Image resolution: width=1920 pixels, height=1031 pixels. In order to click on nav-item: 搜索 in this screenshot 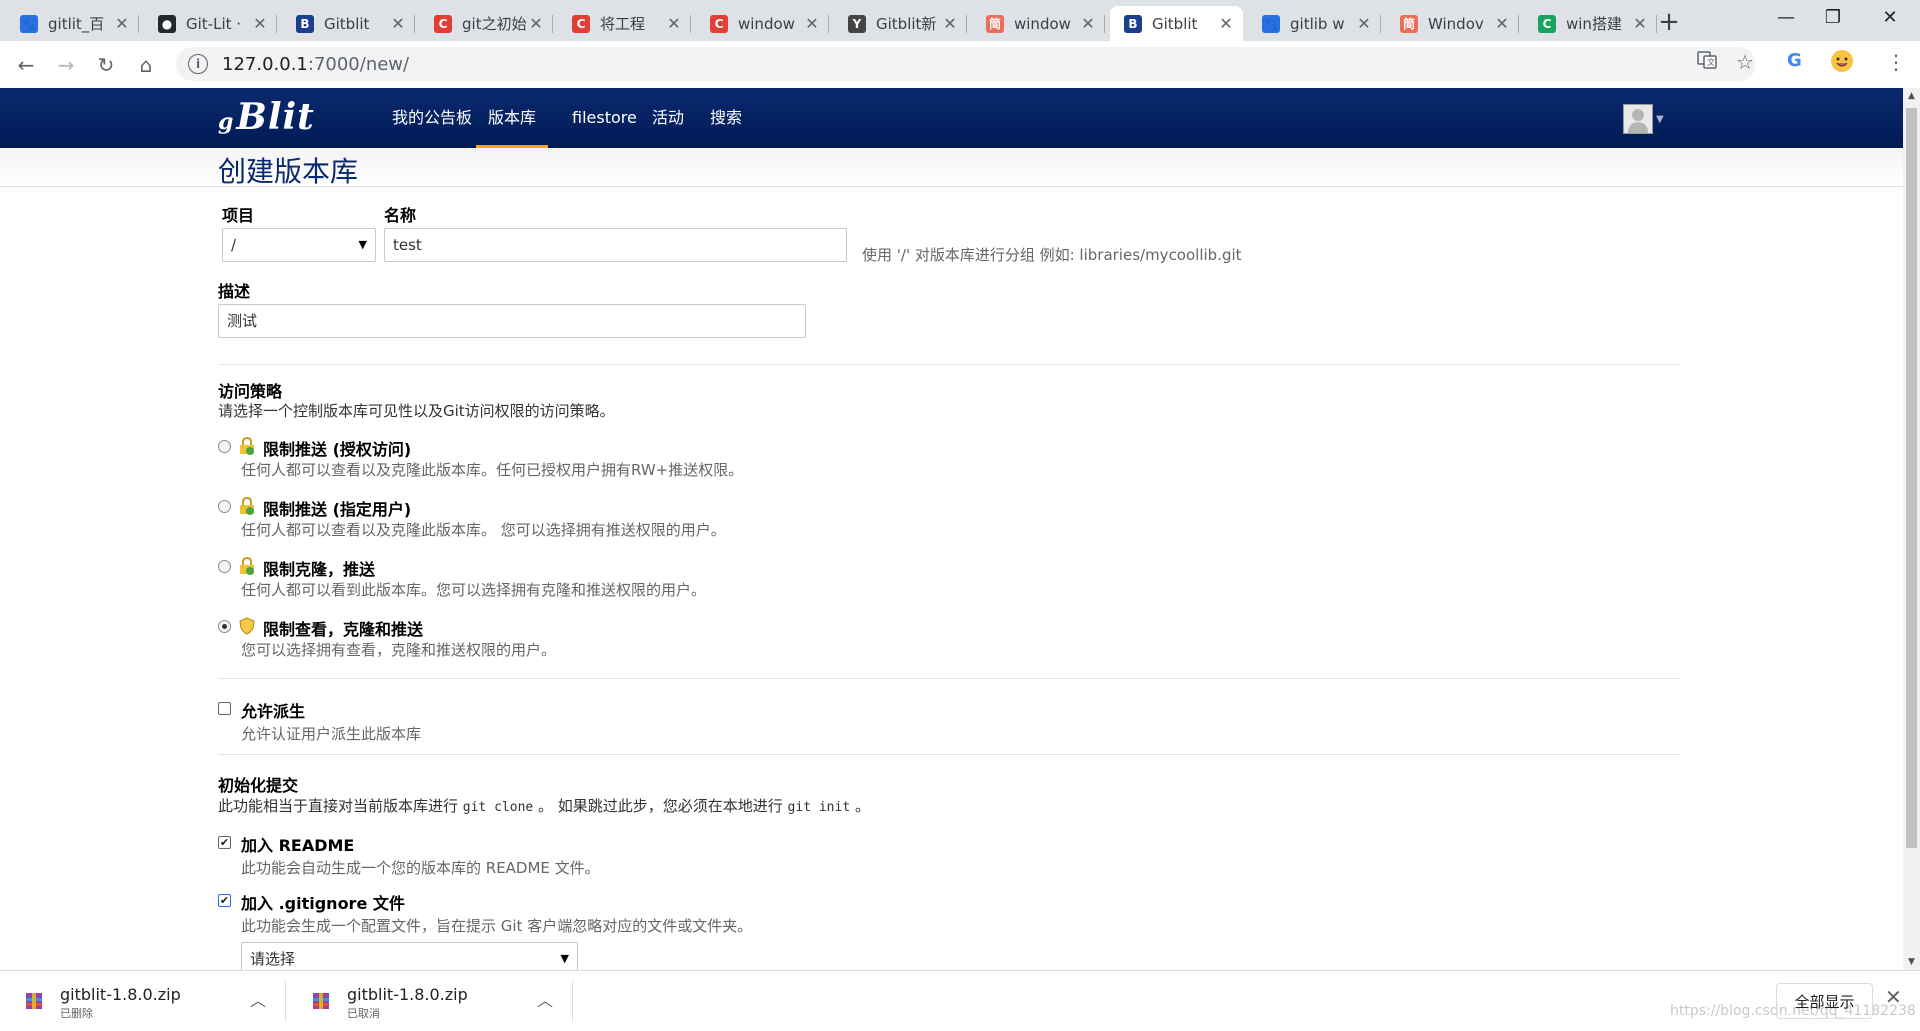, I will do `click(726, 118)`.